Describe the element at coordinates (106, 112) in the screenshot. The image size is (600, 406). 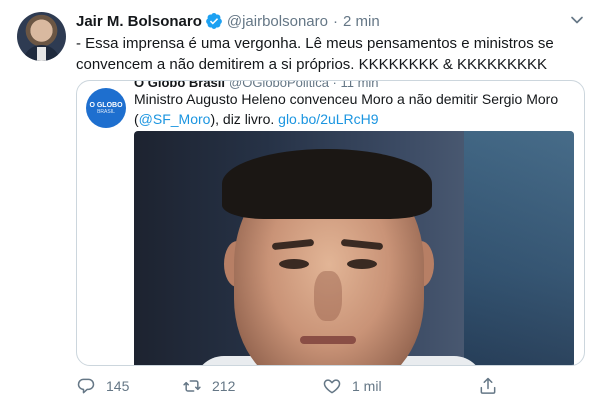
I see `quote-logo-sub: BRASIL` at that location.